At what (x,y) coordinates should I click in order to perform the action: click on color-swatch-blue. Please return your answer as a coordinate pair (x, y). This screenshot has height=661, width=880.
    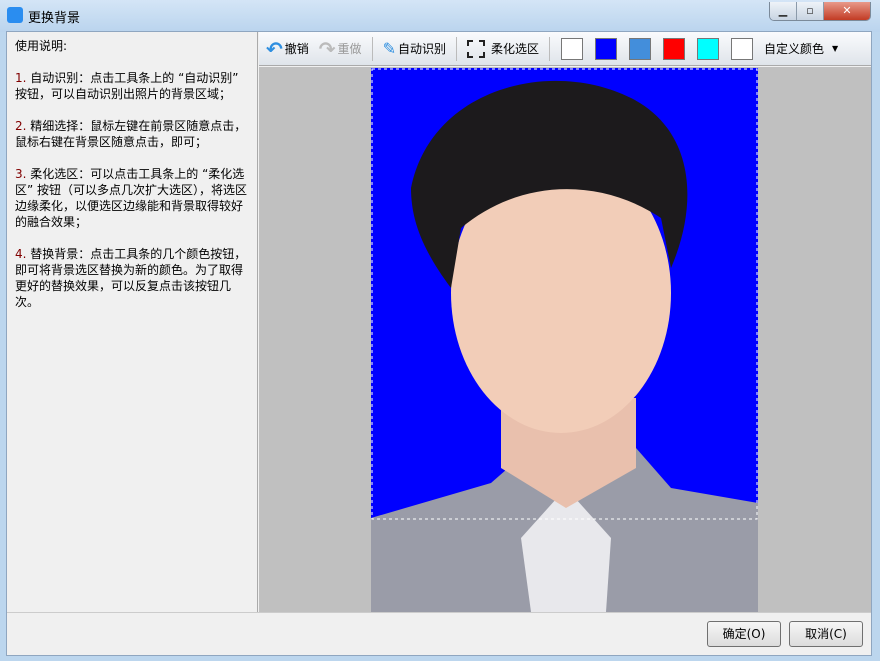
    Looking at the image, I should click on (606, 48).